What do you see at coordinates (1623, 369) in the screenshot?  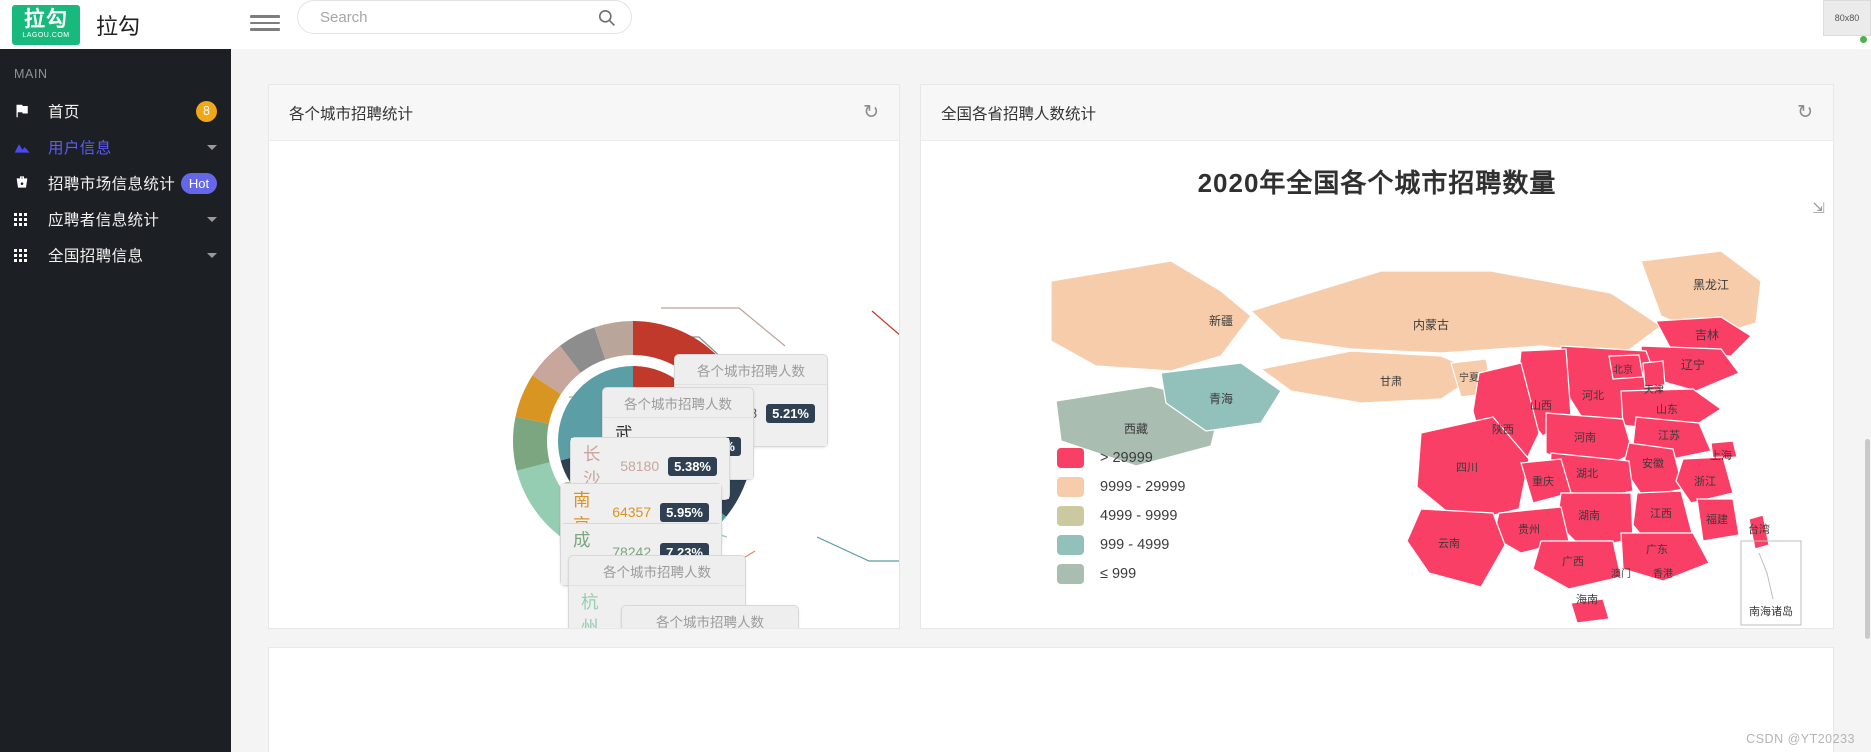 I see `province-label-beijing: 北京` at bounding box center [1623, 369].